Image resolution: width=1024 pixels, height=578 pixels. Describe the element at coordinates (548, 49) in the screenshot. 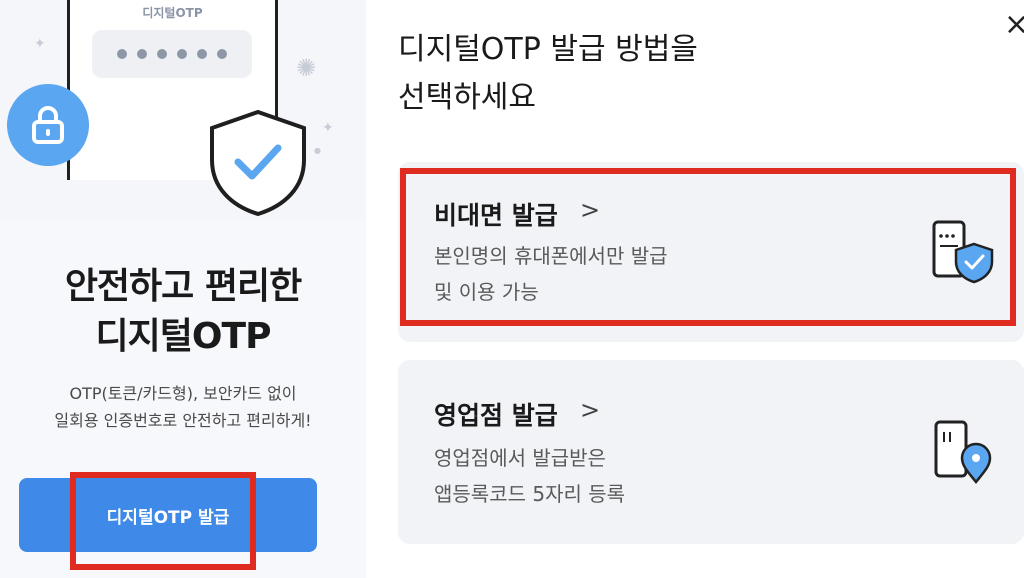

I see `page-title-line1: 디지털OTP 발급 방법을` at that location.